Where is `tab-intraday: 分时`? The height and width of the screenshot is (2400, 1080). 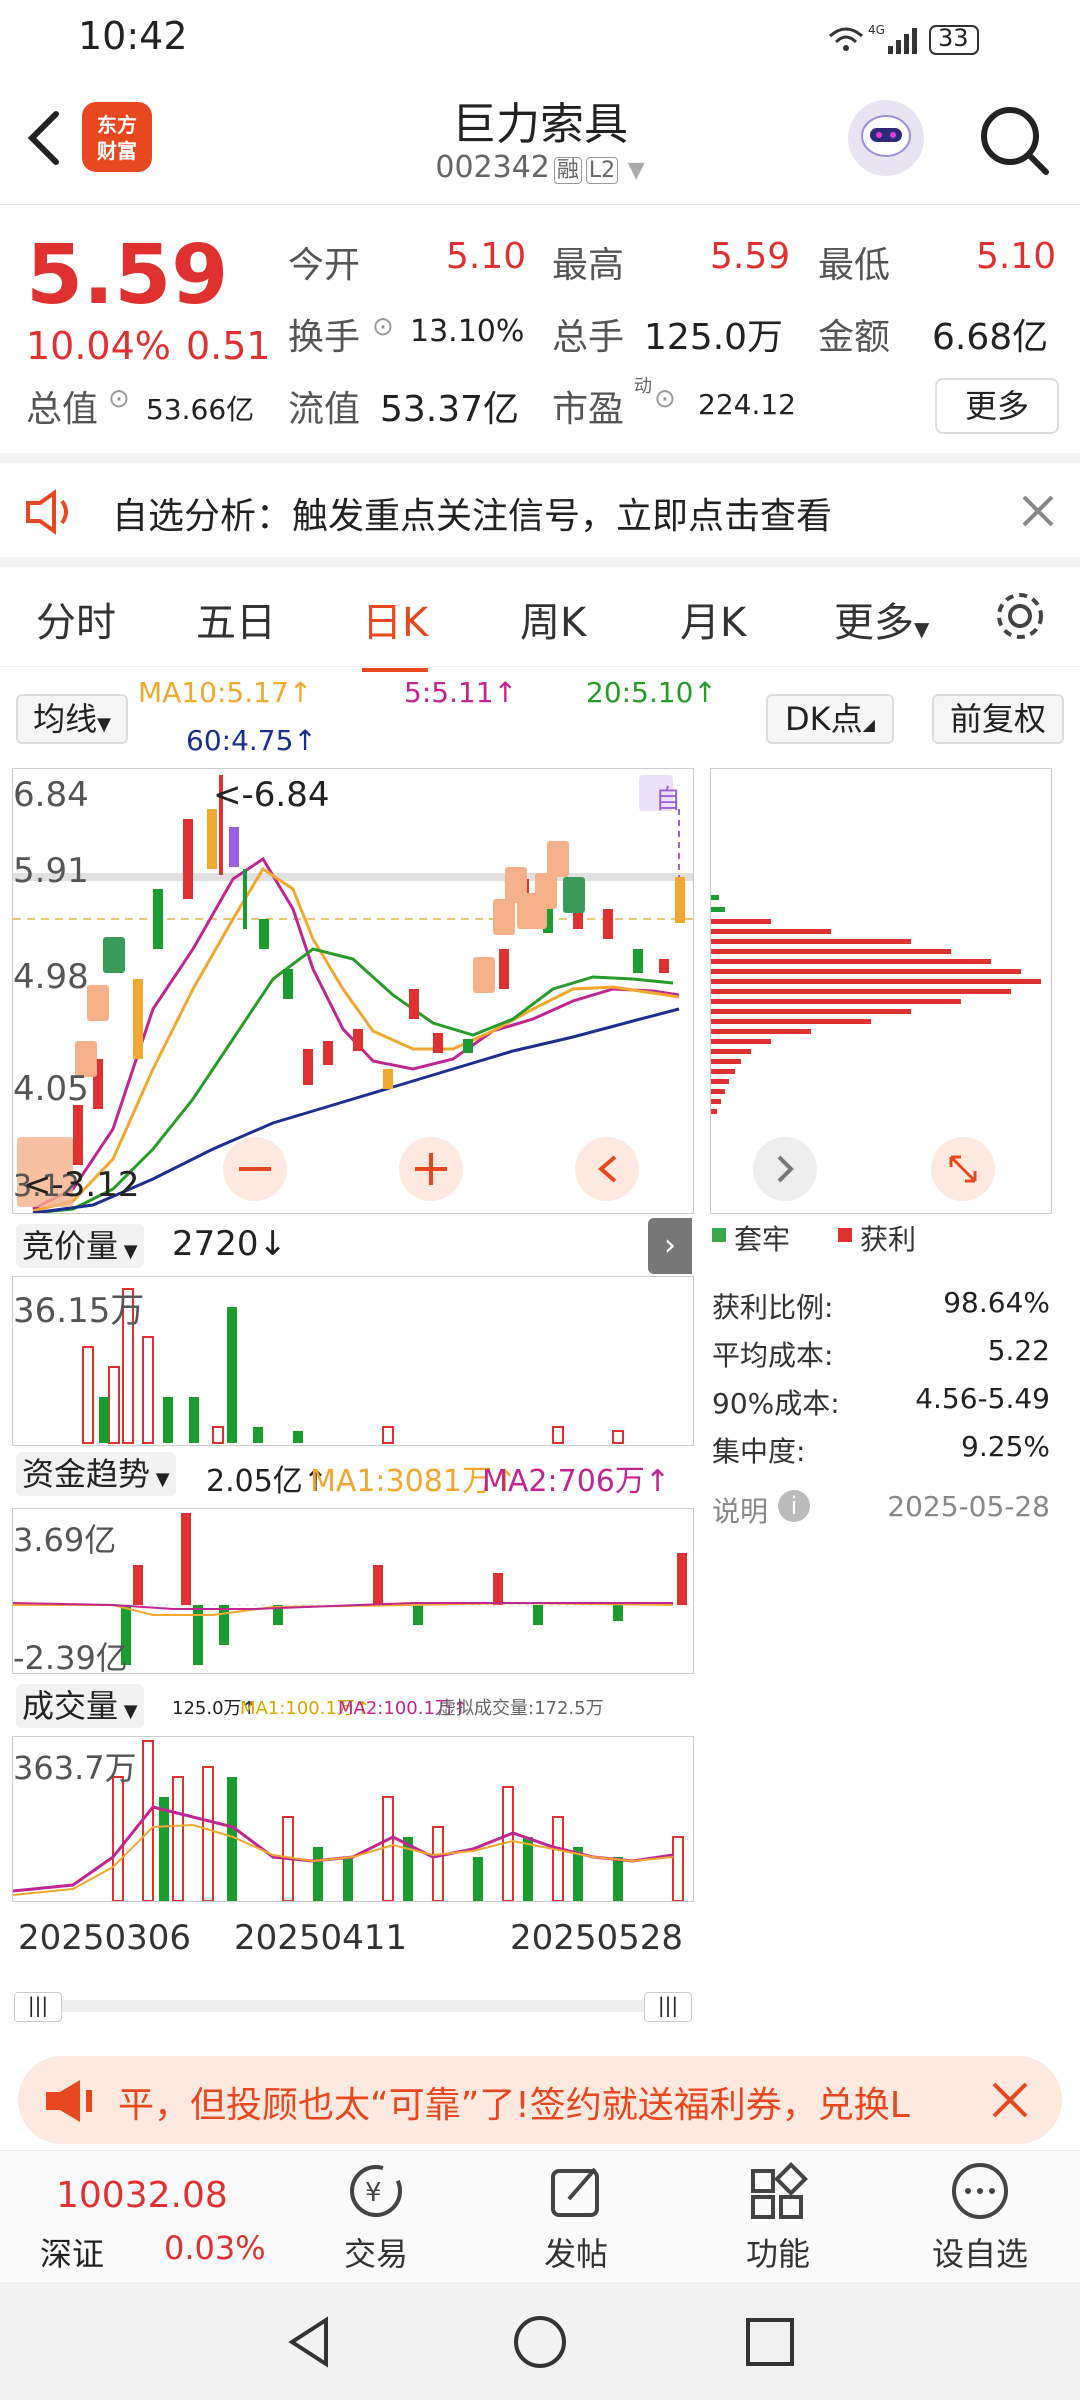
tab-intraday: 分时 is located at coordinates (76, 619).